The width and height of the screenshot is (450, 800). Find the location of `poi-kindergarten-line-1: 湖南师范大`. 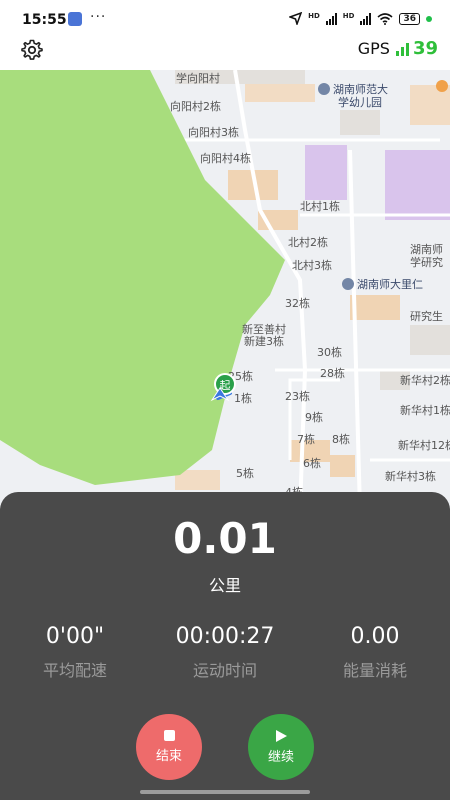

poi-kindergarten-line-1: 湖南师范大 is located at coordinates (360, 89).